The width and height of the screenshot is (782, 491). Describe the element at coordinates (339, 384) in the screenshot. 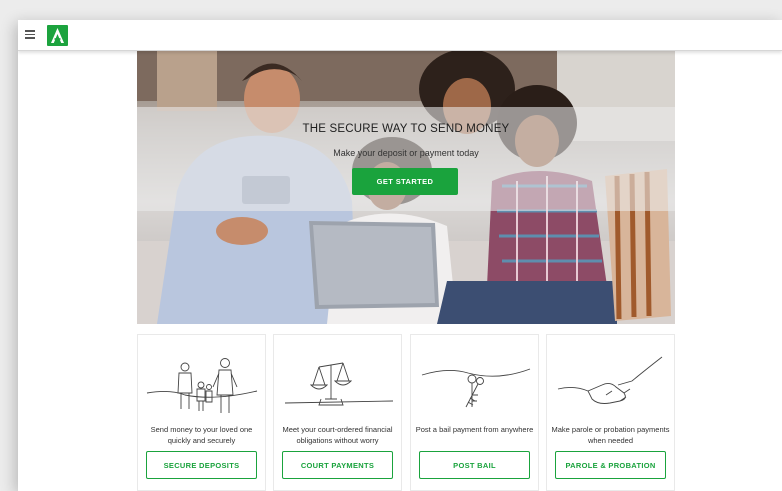

I see `scales-of-justice-icon` at that location.